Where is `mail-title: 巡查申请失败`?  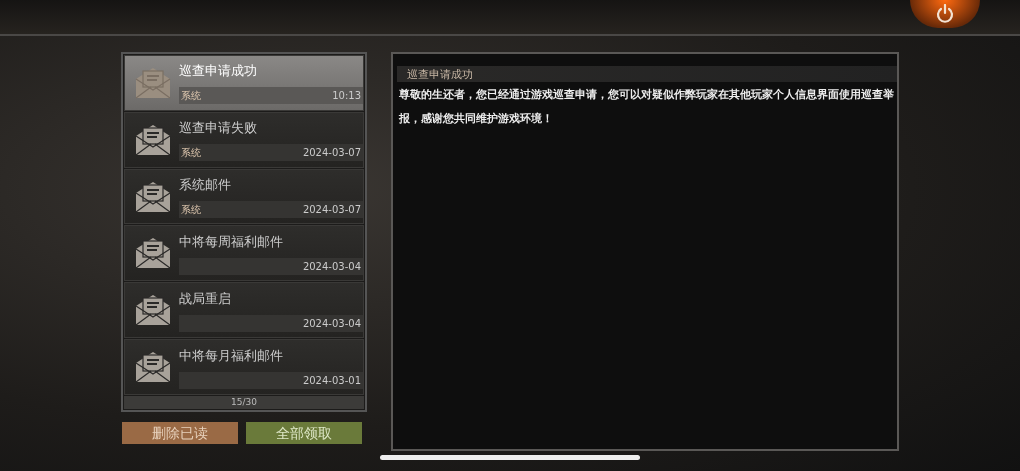 mail-title: 巡查申请失败 is located at coordinates (218, 128).